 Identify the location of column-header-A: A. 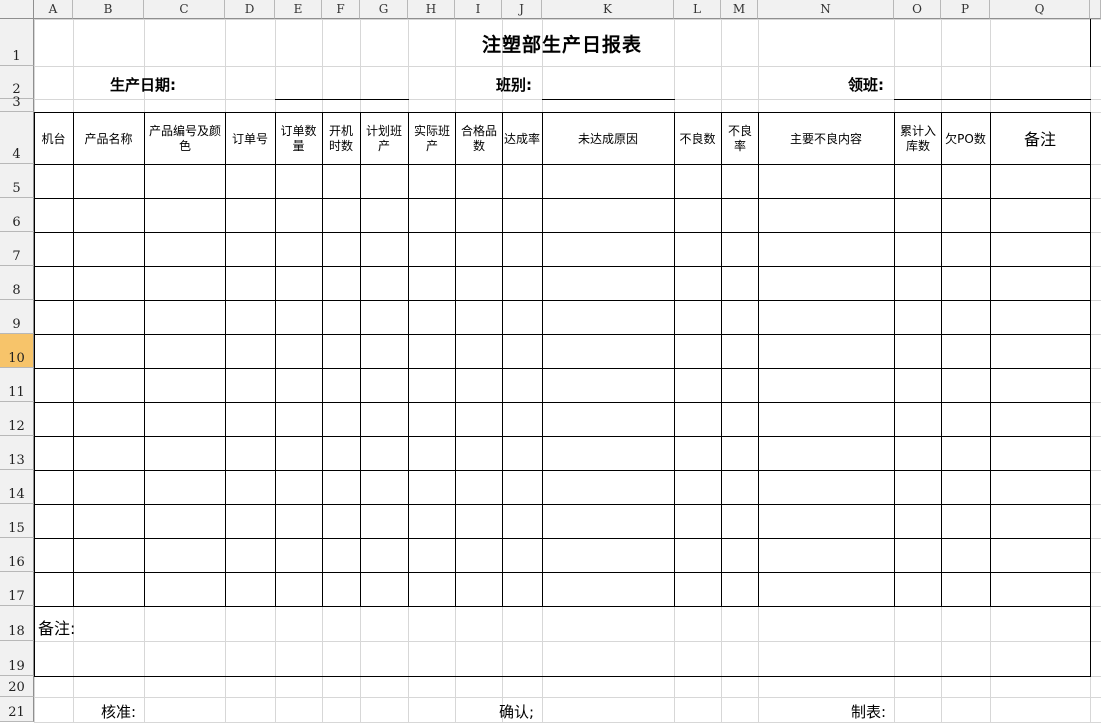
(53, 9).